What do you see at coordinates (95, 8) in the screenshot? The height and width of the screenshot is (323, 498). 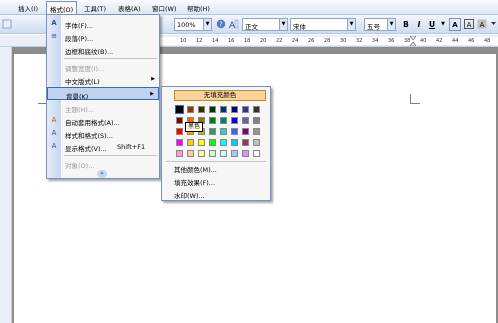 I see `menu-tools: 工具(T)` at bounding box center [95, 8].